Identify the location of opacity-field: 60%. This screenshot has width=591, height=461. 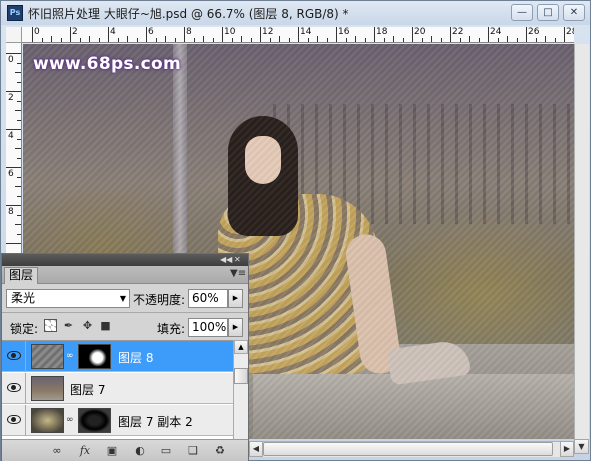
(208, 298).